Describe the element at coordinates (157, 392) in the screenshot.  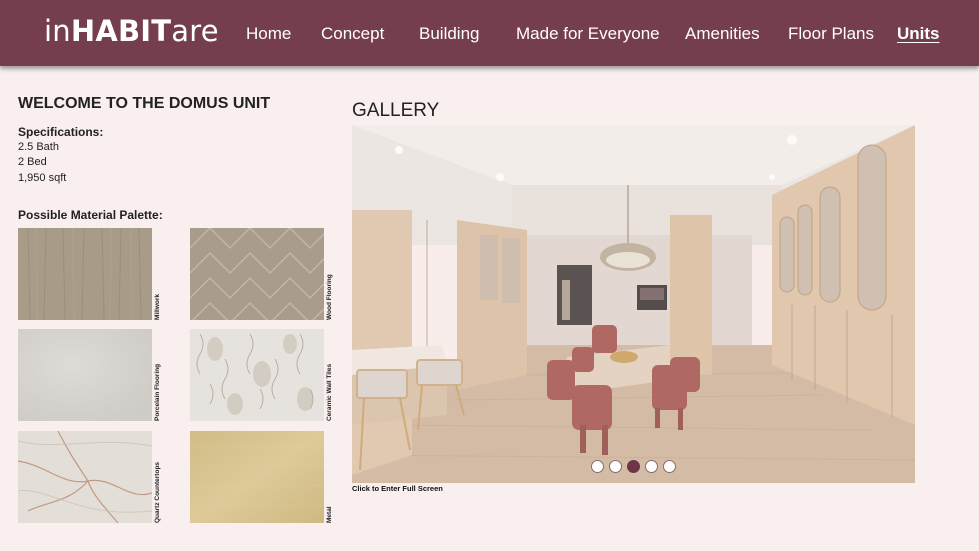
I see `porcelain-flooring-label: Porcelain Flooring` at that location.